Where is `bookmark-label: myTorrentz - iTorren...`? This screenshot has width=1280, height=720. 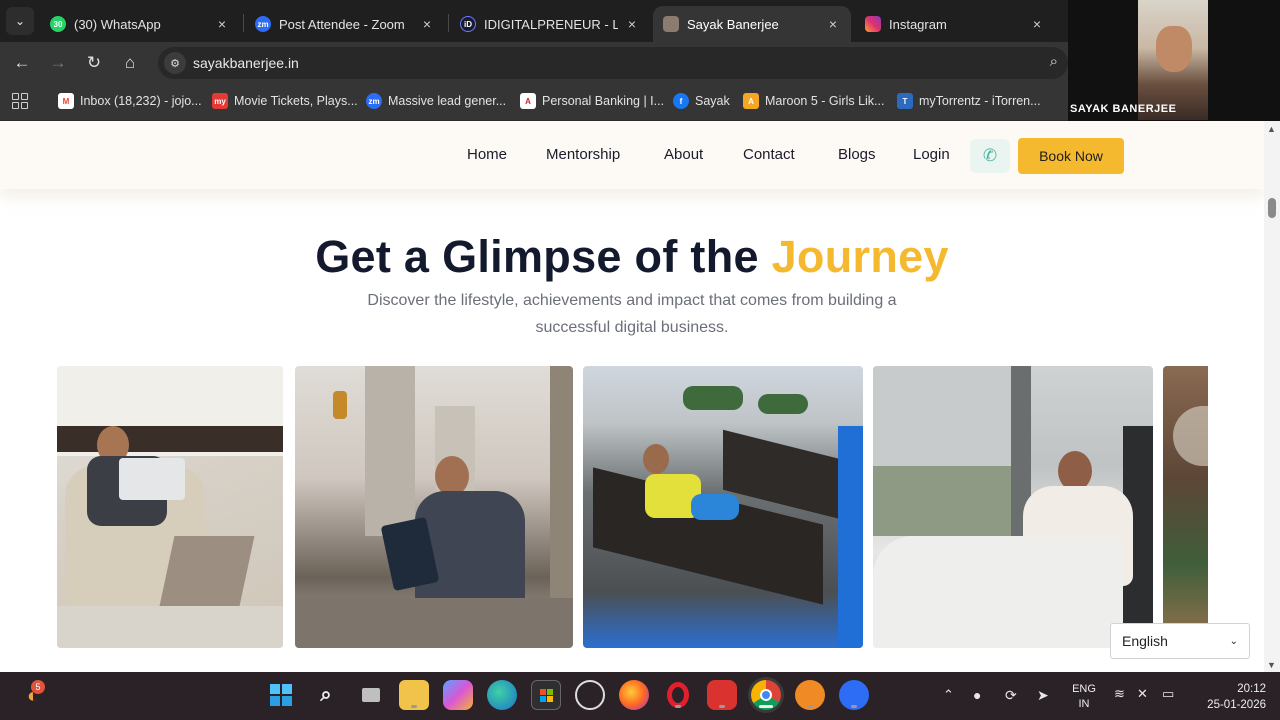
bookmark-label: myTorrentz - iTorren... is located at coordinates (980, 101).